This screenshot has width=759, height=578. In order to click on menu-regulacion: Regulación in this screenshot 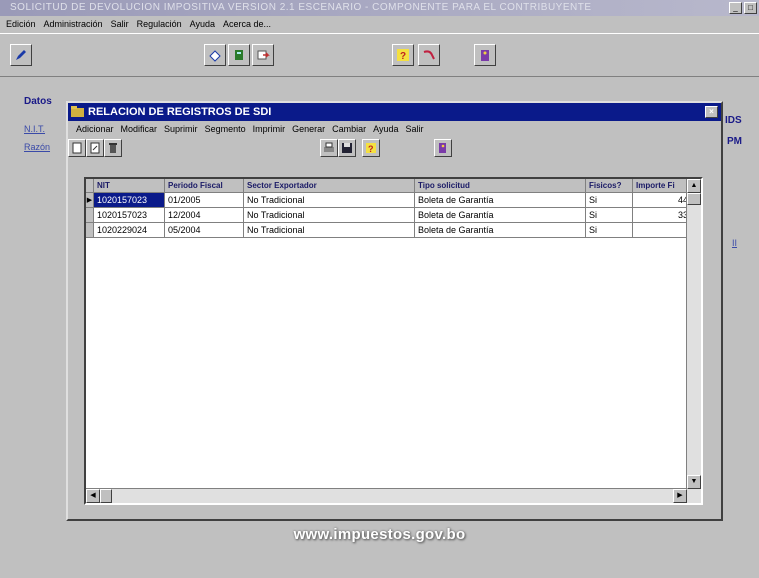, I will do `click(159, 24)`.